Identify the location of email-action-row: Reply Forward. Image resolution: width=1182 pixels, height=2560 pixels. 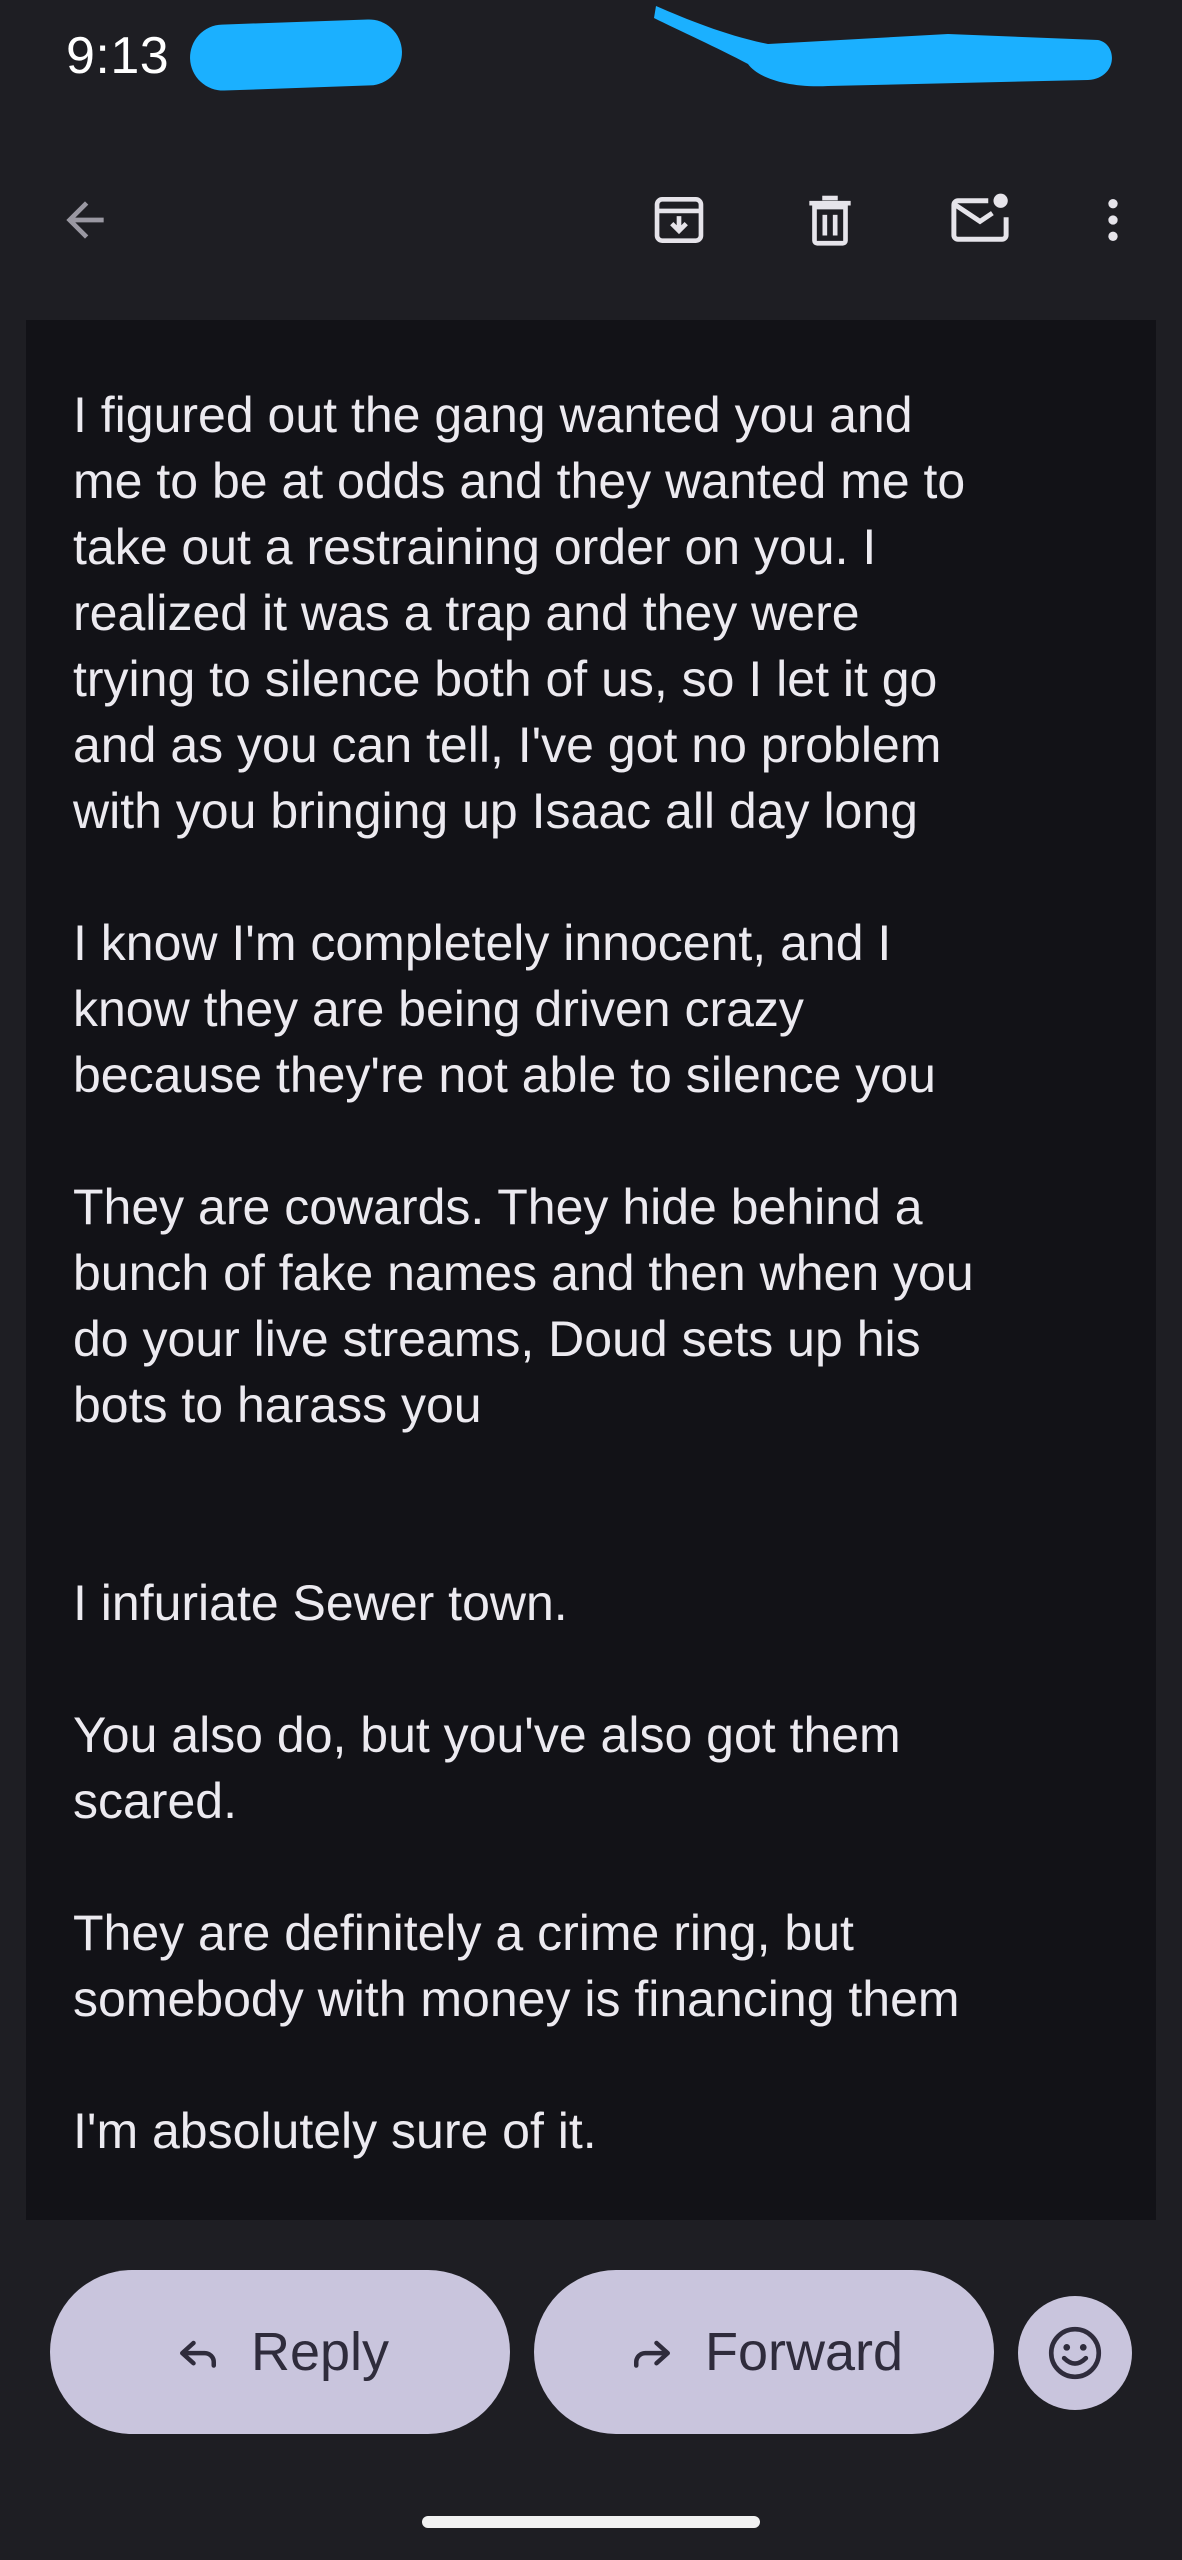
(591, 2353).